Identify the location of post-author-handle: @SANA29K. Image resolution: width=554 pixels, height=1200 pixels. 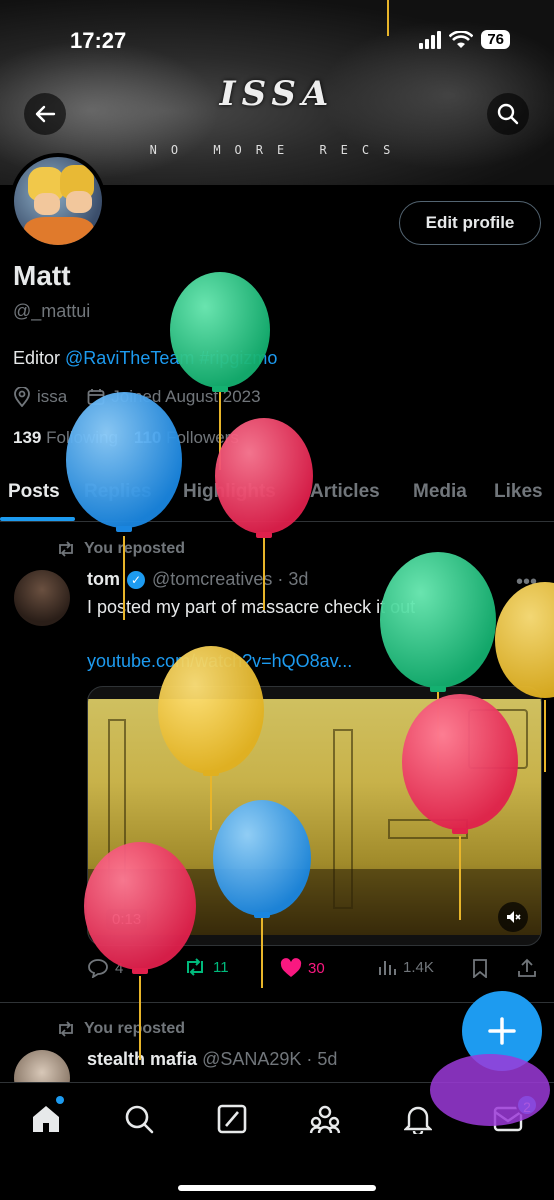
(251, 1059).